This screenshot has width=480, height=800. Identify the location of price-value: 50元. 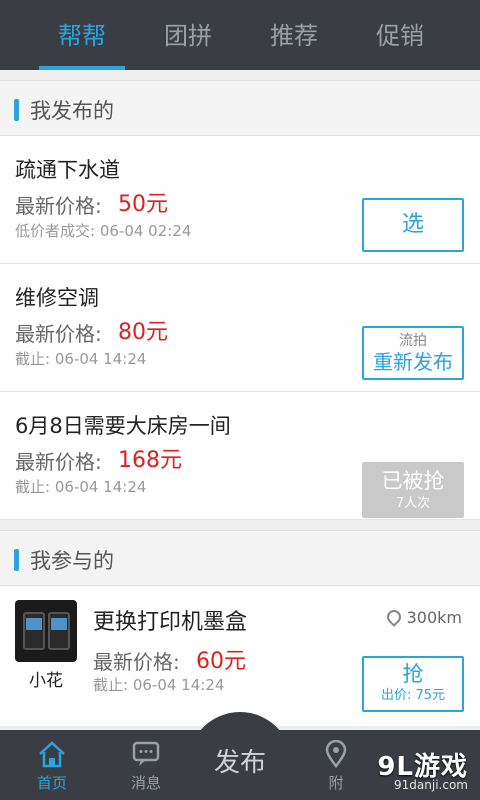
(143, 204).